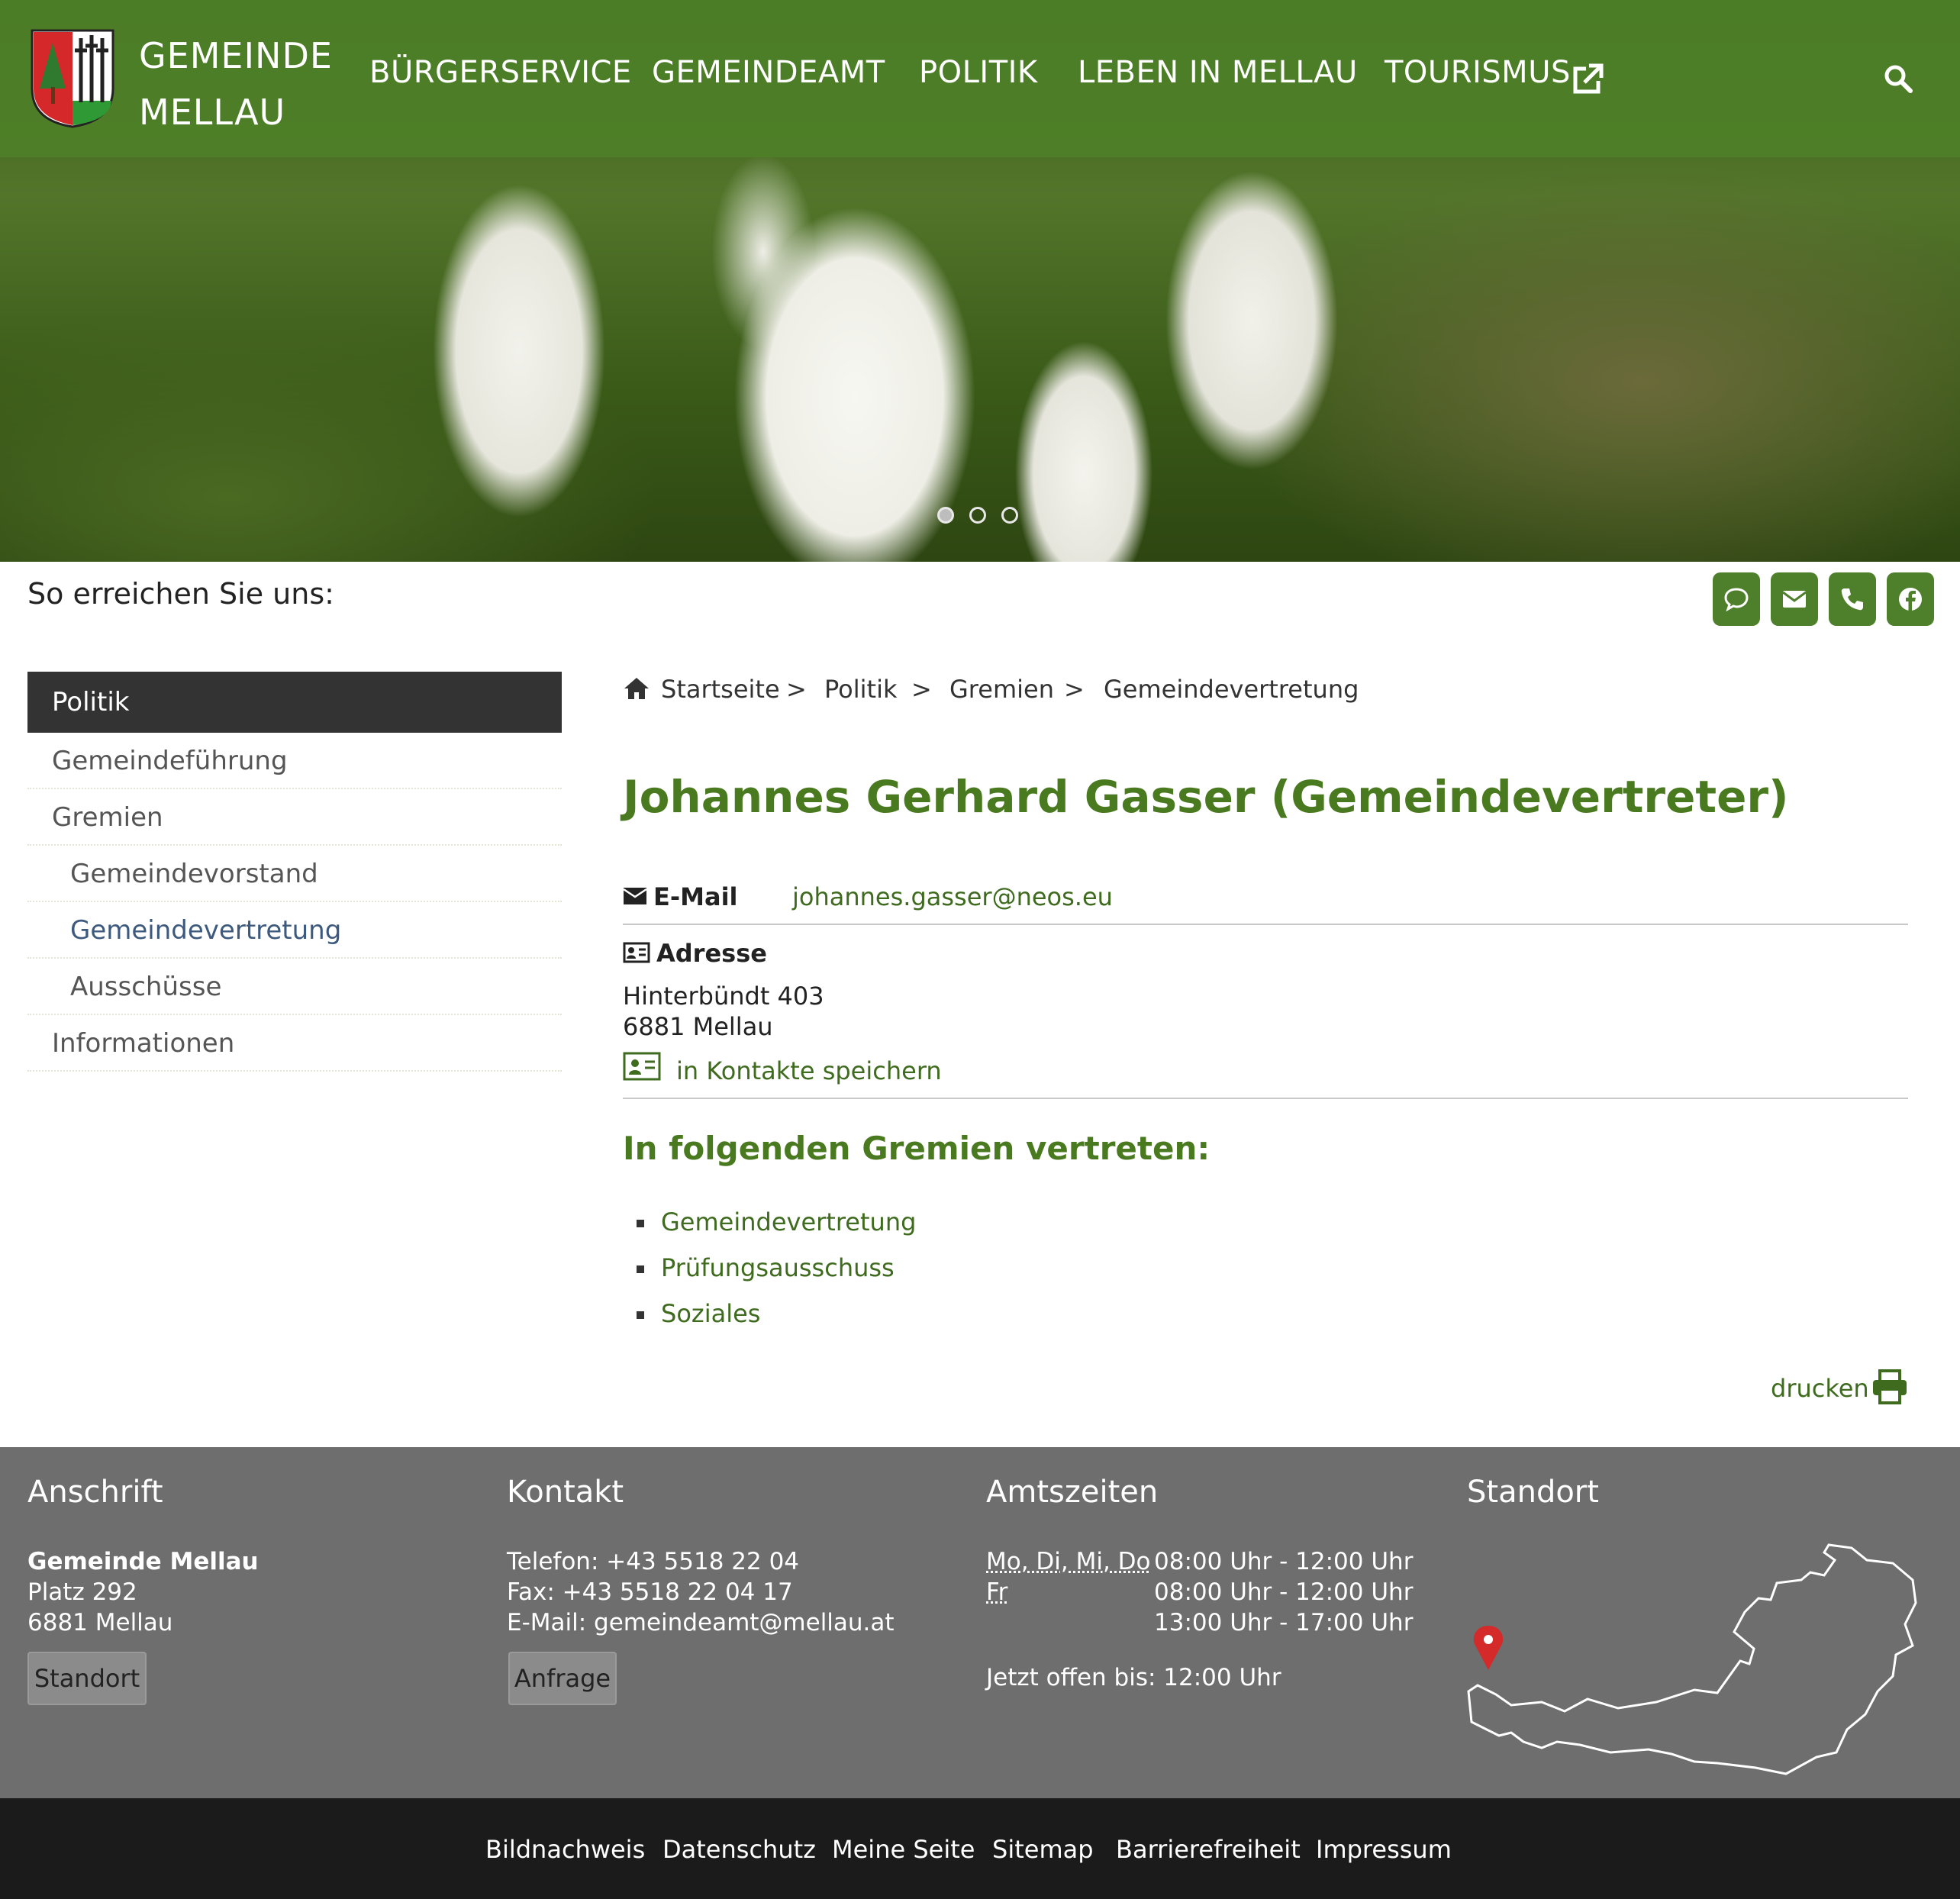 The image size is (1960, 1899). I want to click on committee-link-gemeindevertretung: Gemeindevertretung, so click(788, 1221).